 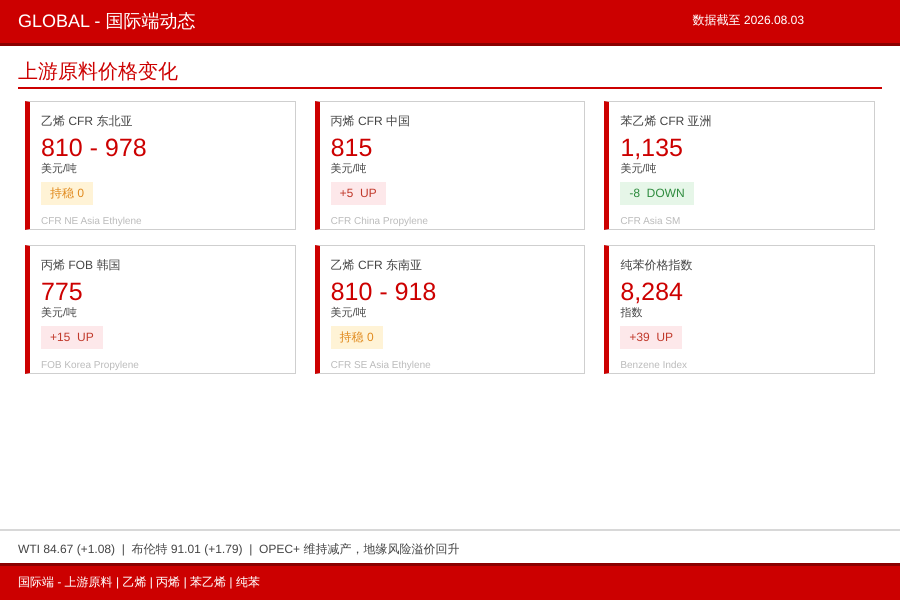 What do you see at coordinates (239, 549) in the screenshot?
I see `ticker-text: WTI 84.67 (+1.08) | 布伦特 91.01 (+1.79) | OPEC+ 维持减产，地缘风险溢价回升` at bounding box center [239, 549].